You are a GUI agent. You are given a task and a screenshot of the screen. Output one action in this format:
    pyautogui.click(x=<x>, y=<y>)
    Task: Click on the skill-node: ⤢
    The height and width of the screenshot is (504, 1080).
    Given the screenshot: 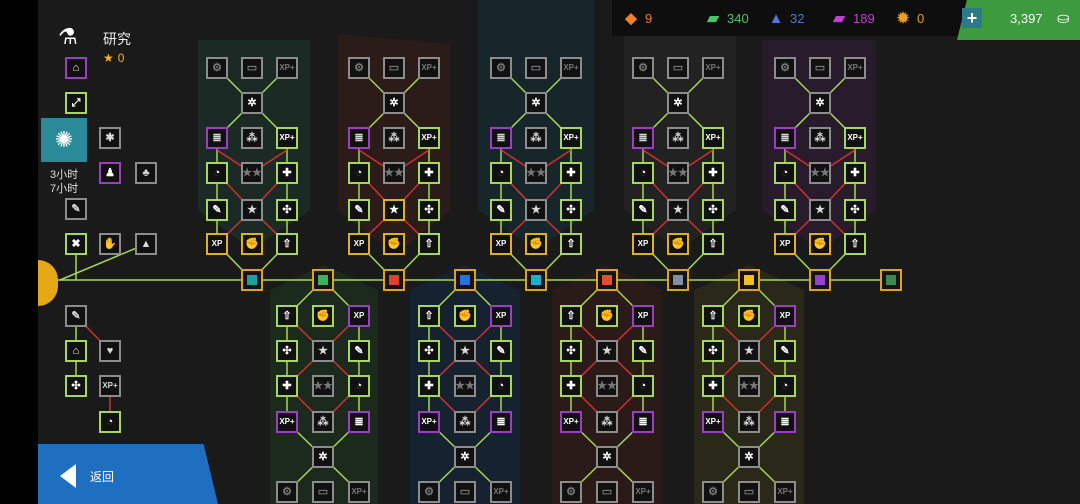 What is the action you would take?
    pyautogui.click(x=76, y=103)
    